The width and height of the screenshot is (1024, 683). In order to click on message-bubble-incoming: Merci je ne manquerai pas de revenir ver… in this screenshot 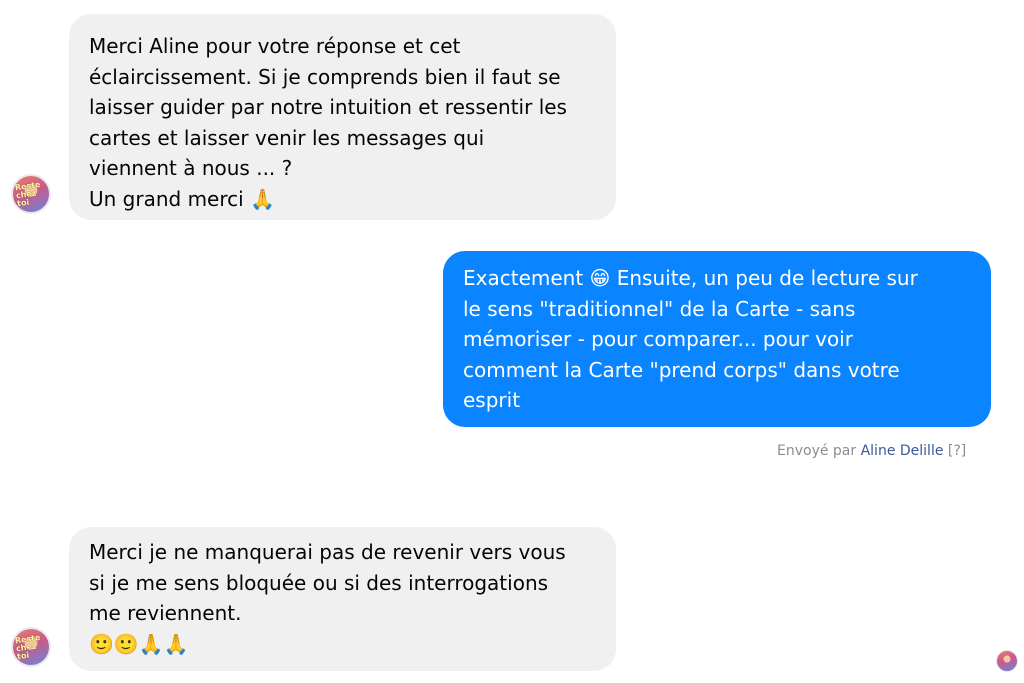, I will do `click(342, 599)`.